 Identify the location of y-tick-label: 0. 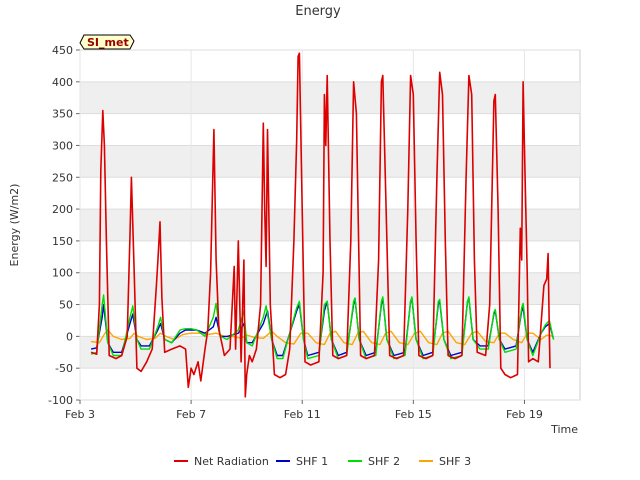
(69, 336).